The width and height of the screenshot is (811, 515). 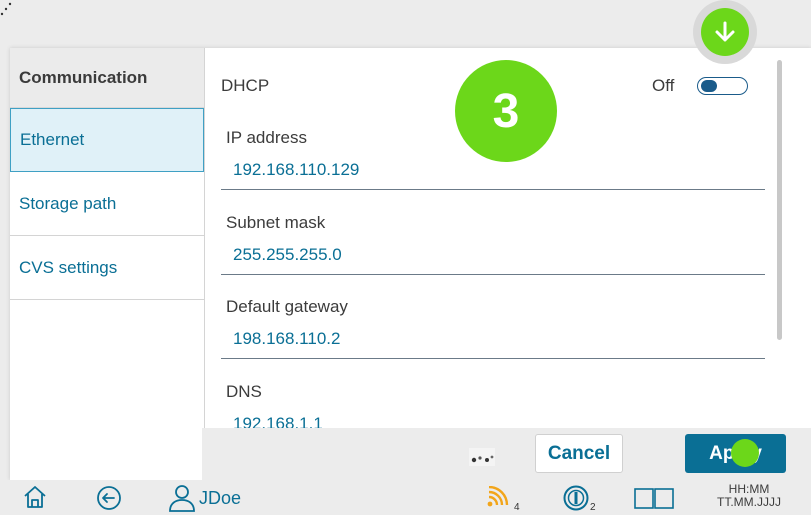 What do you see at coordinates (266, 137) in the screenshot?
I see `ip-address-label: IP address` at bounding box center [266, 137].